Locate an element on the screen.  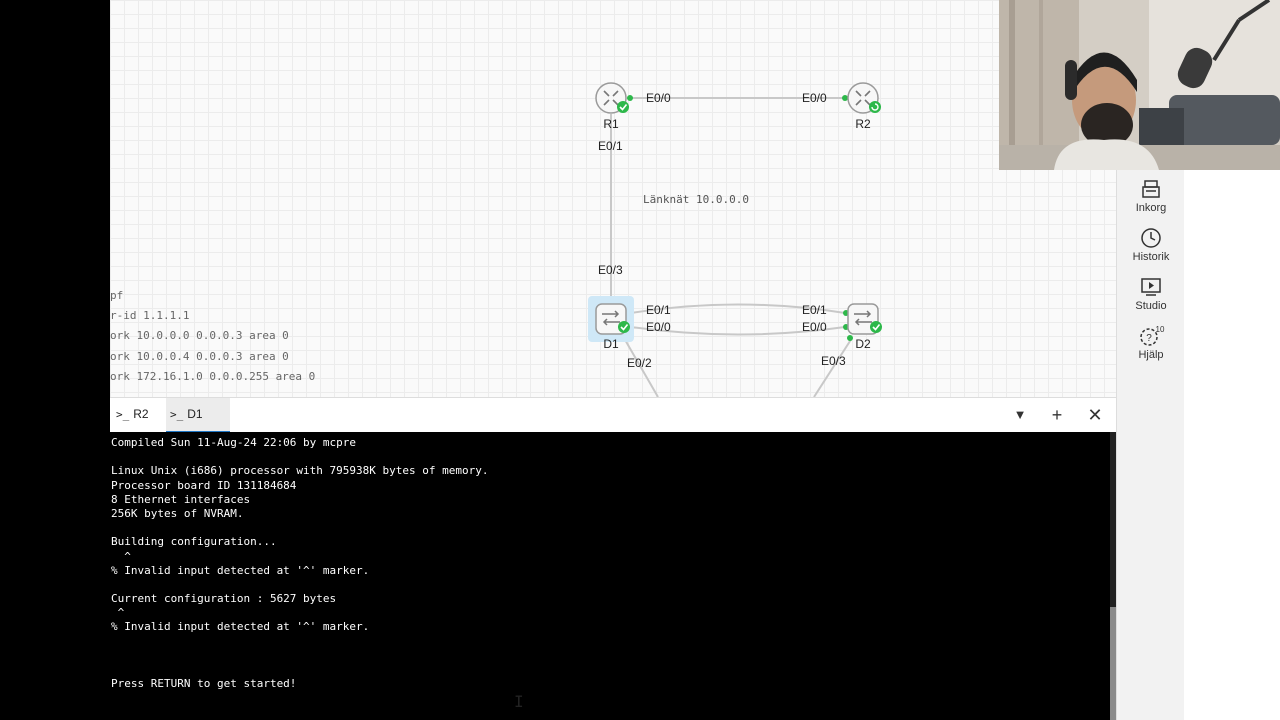
sidebar-item-label: Studio is located at coordinates (1151, 306).